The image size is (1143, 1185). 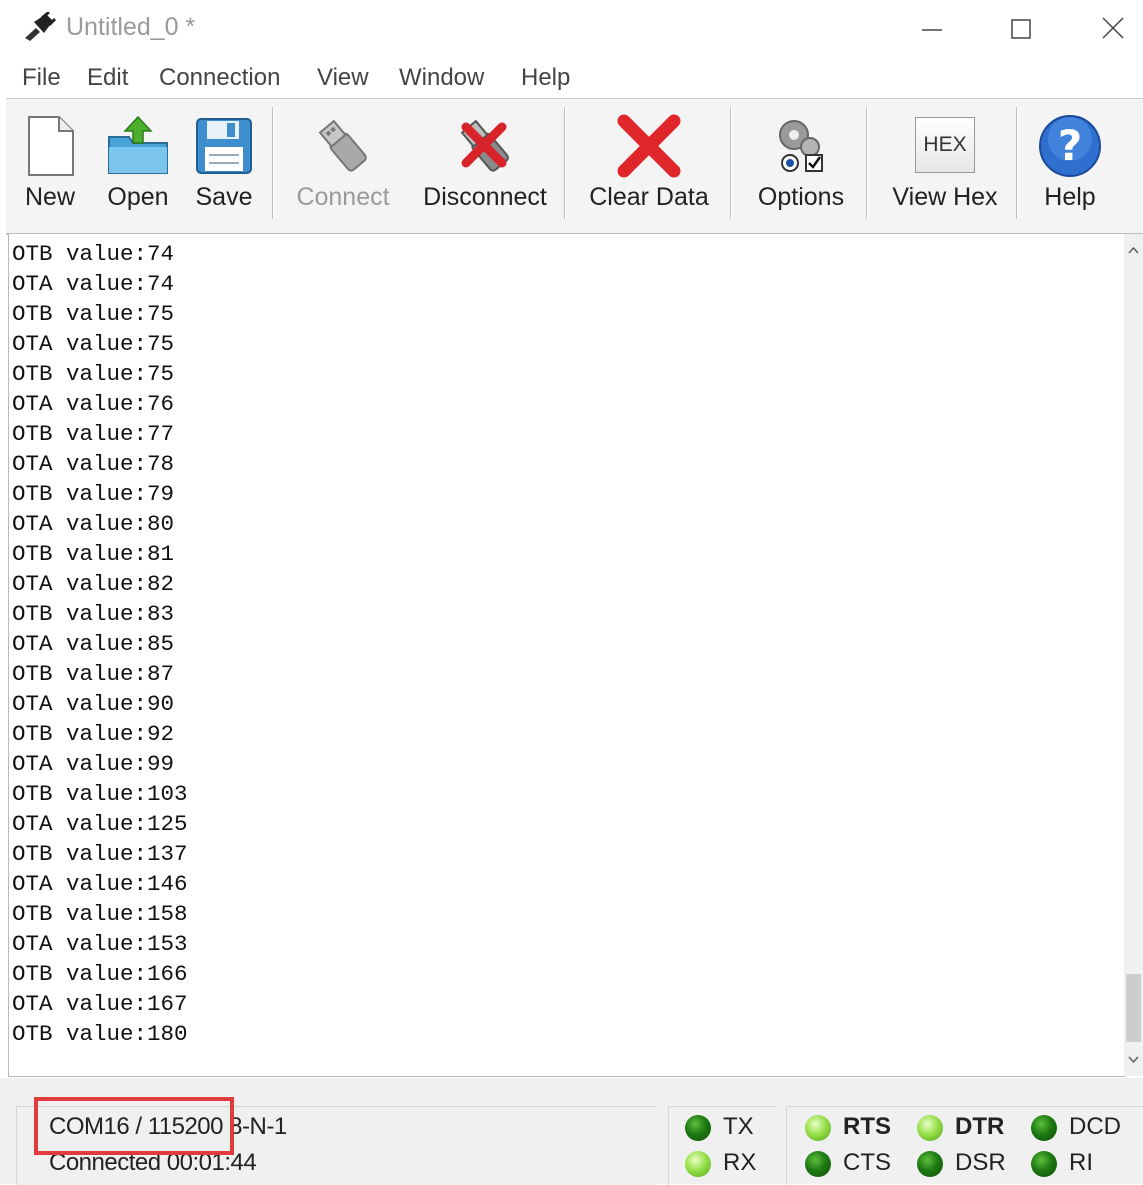 What do you see at coordinates (93, 554) in the screenshot?
I see `terminal-line: OTB value:81` at bounding box center [93, 554].